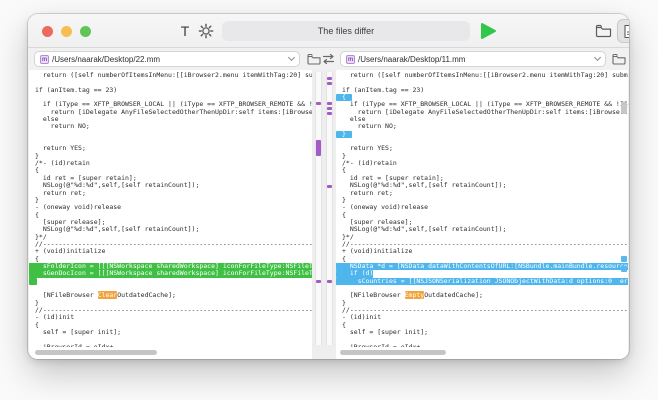 This screenshot has width=658, height=400. I want to click on left-browse-folder-button, so click(314, 59).